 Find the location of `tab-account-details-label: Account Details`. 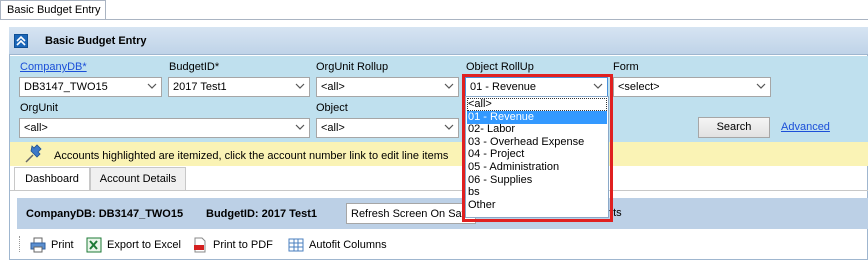

tab-account-details-label: Account Details is located at coordinates (138, 179).